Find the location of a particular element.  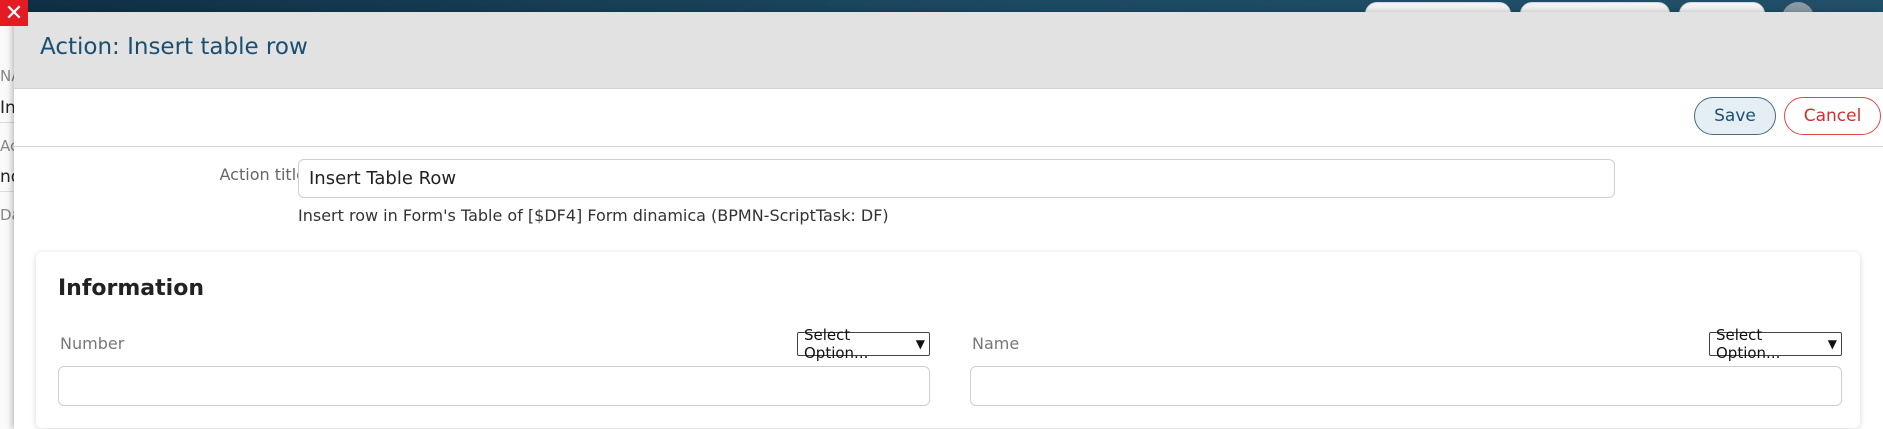

name-select: Select Option... ▼ is located at coordinates (1775, 344).